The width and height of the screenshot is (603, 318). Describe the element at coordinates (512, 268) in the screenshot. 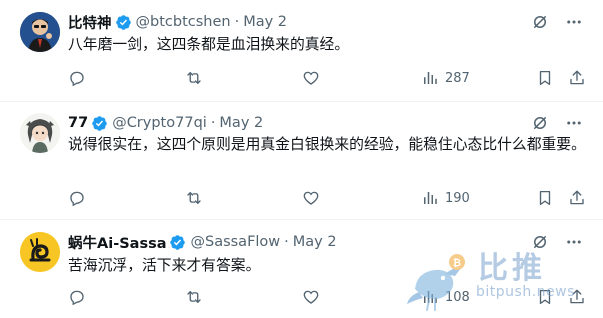

I see `watermark-chinese-text: 比推` at that location.